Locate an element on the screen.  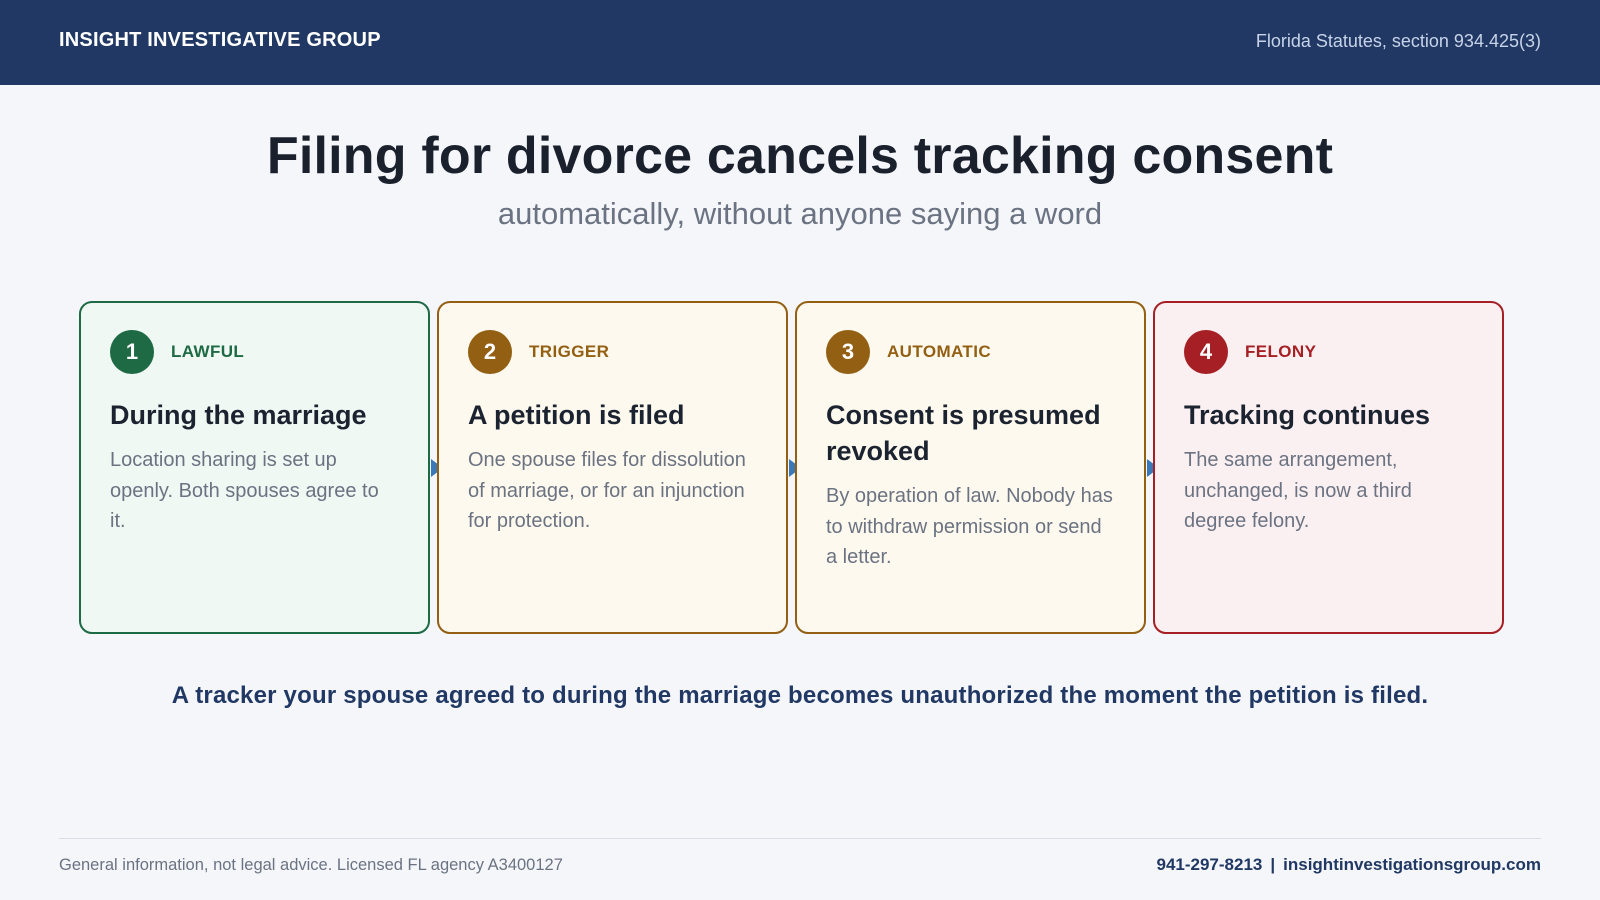
step-title: A petition is filed is located at coordinates (576, 415).